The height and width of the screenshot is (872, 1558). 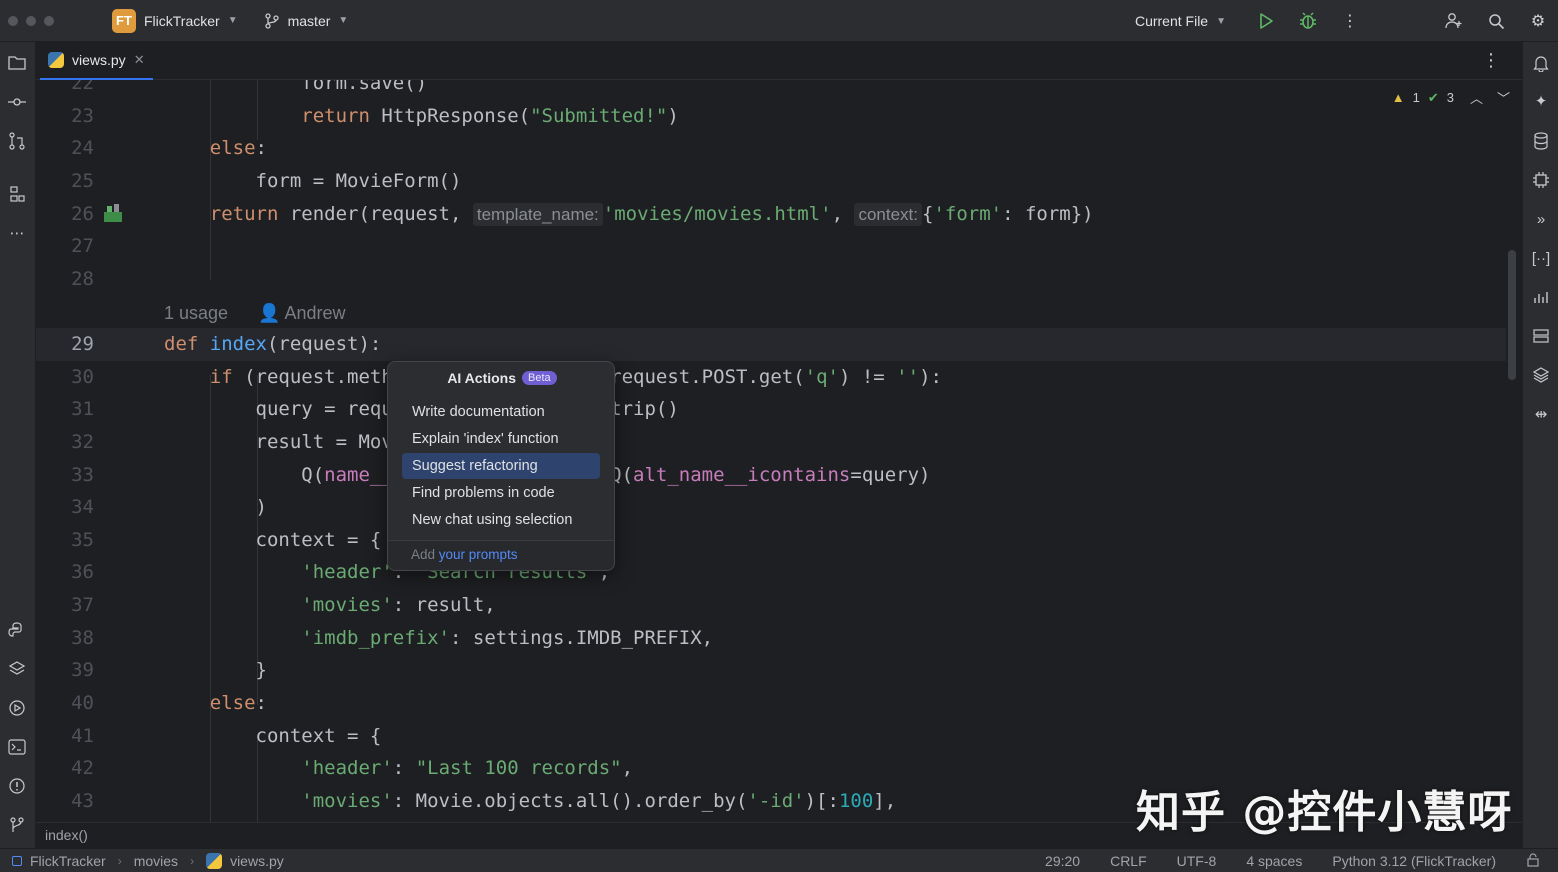 What do you see at coordinates (537, 214) in the screenshot?
I see `parameter-hint: template_name:` at bounding box center [537, 214].